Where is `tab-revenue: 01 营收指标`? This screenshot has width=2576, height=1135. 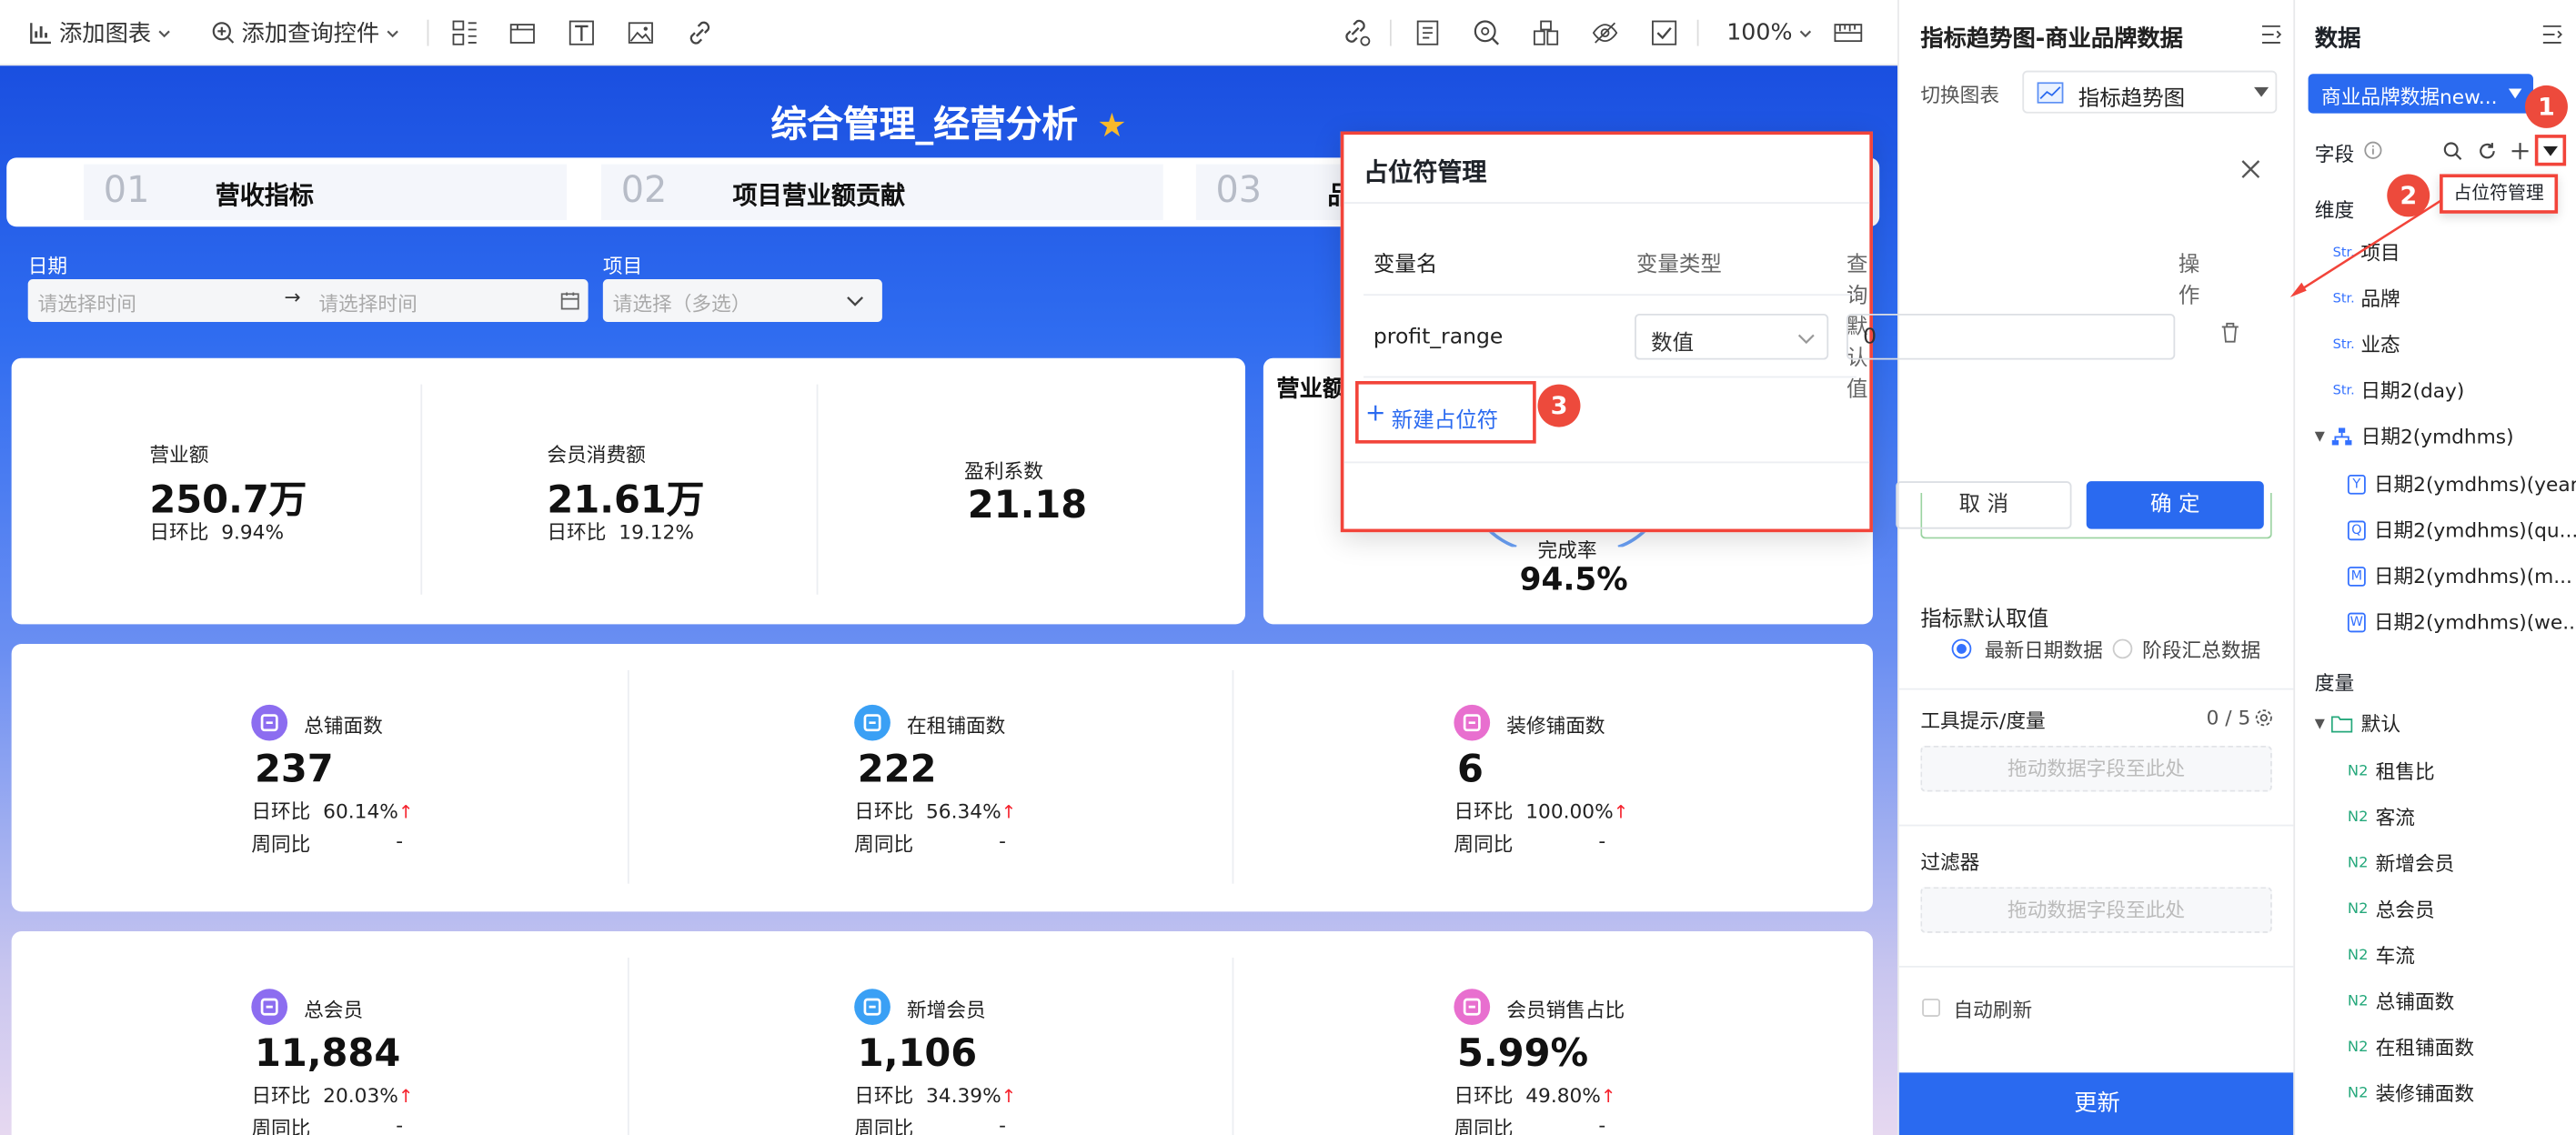
tab-revenue: 01 营收指标 is located at coordinates (326, 192).